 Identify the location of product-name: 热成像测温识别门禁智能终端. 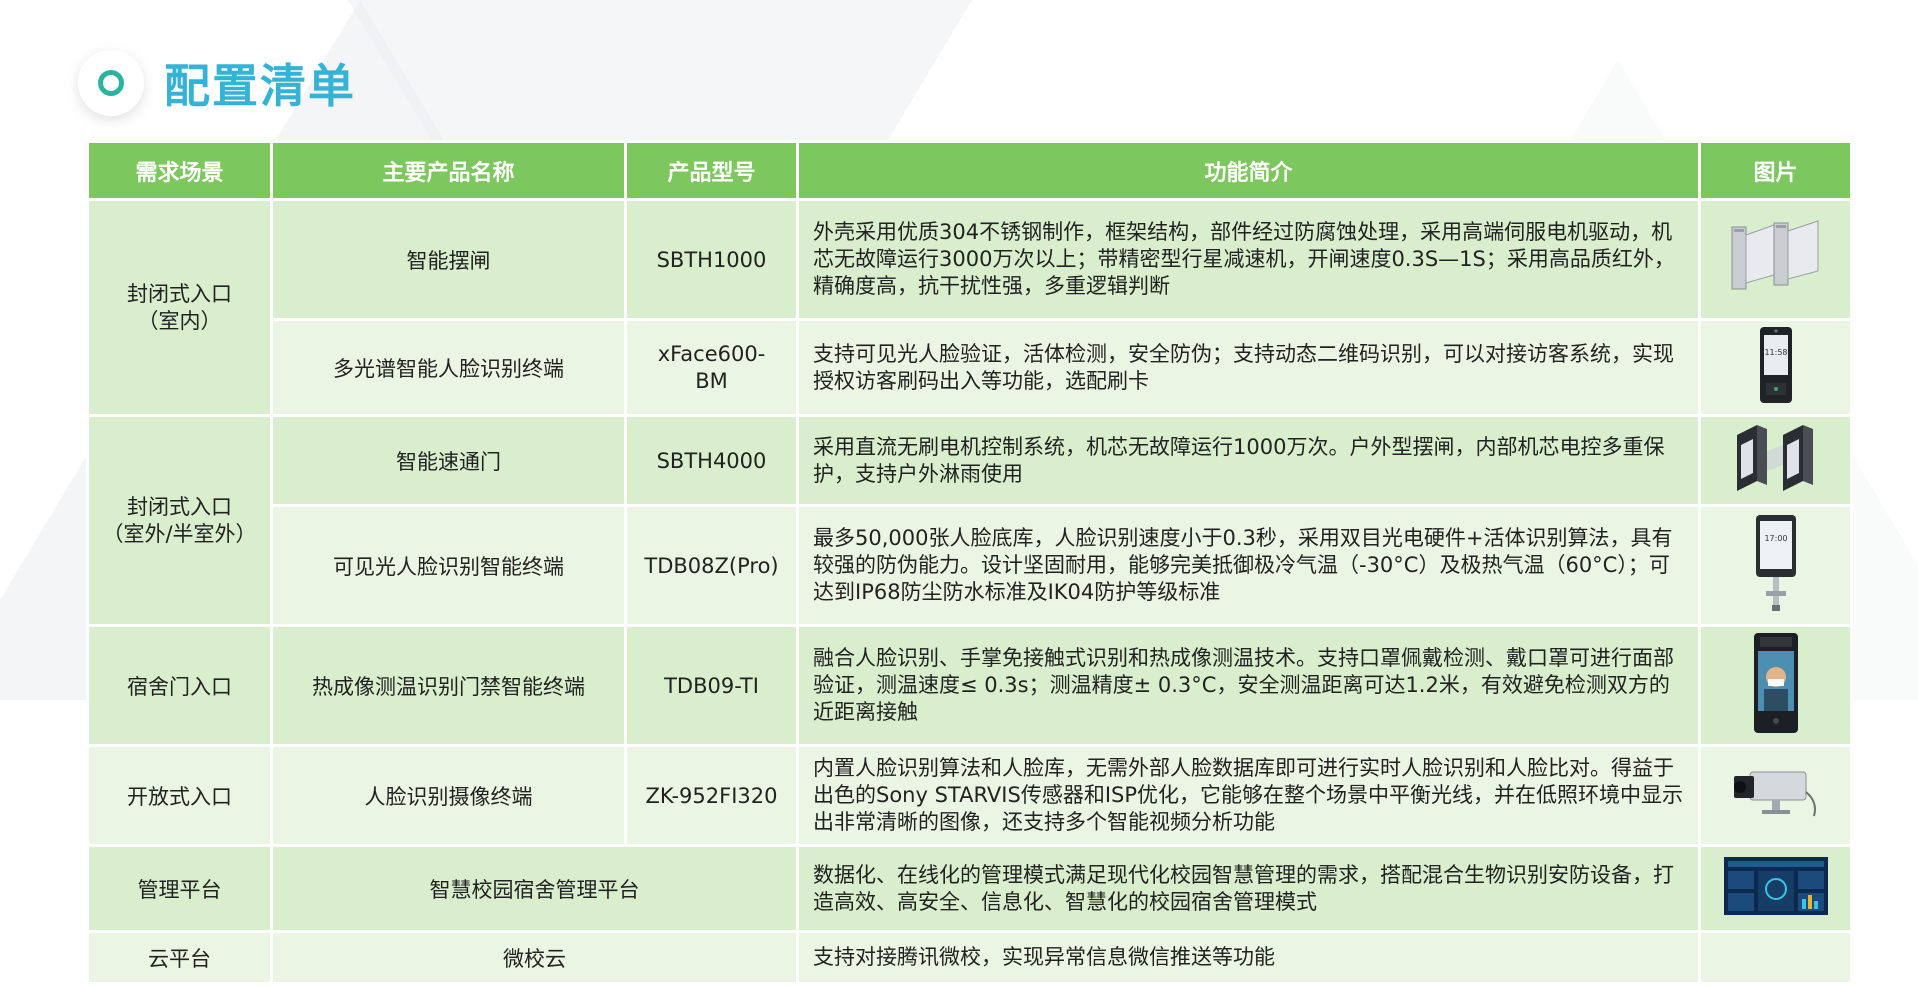
(448, 685).